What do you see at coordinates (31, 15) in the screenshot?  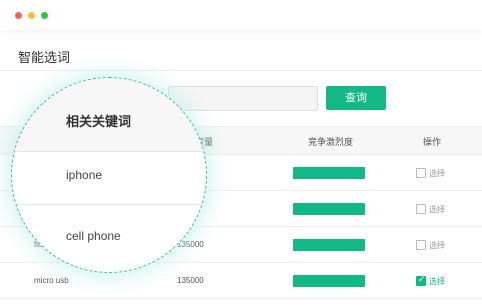 I see `minimize-window-button` at bounding box center [31, 15].